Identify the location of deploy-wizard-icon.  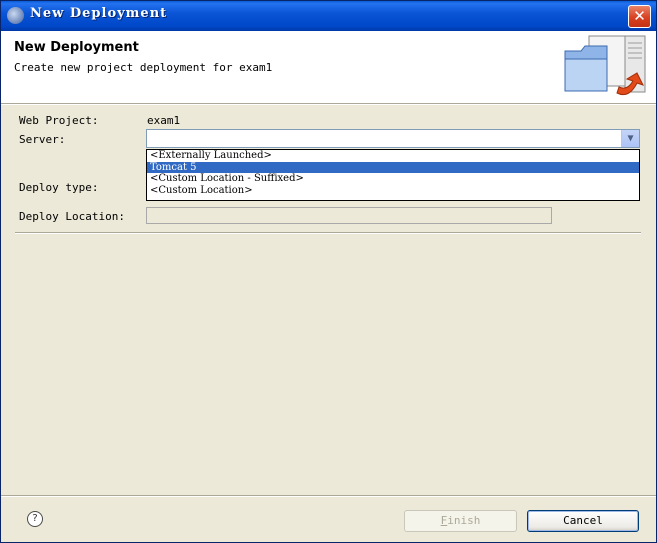
(605, 65).